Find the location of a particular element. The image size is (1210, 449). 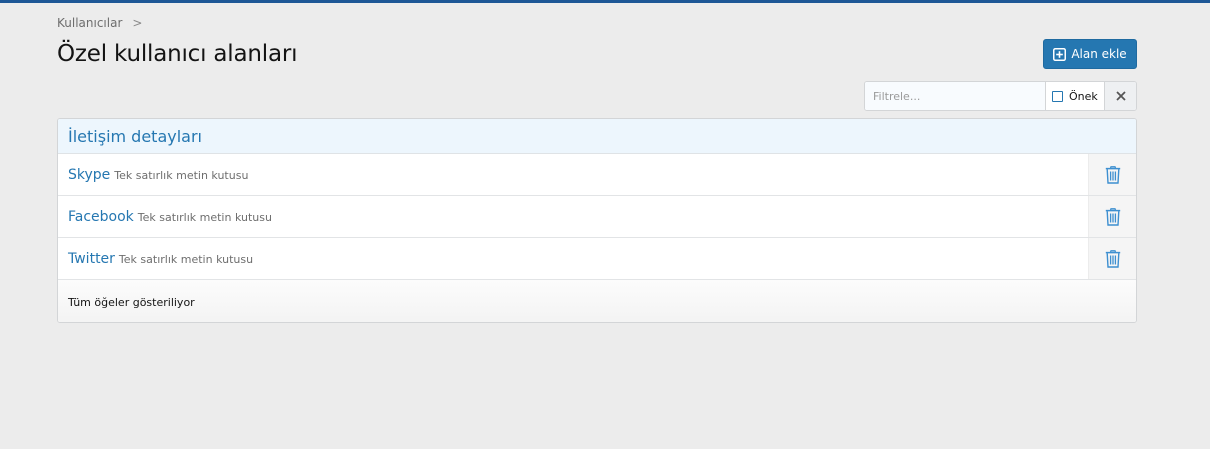

prefix-checkbox is located at coordinates (1057, 96).